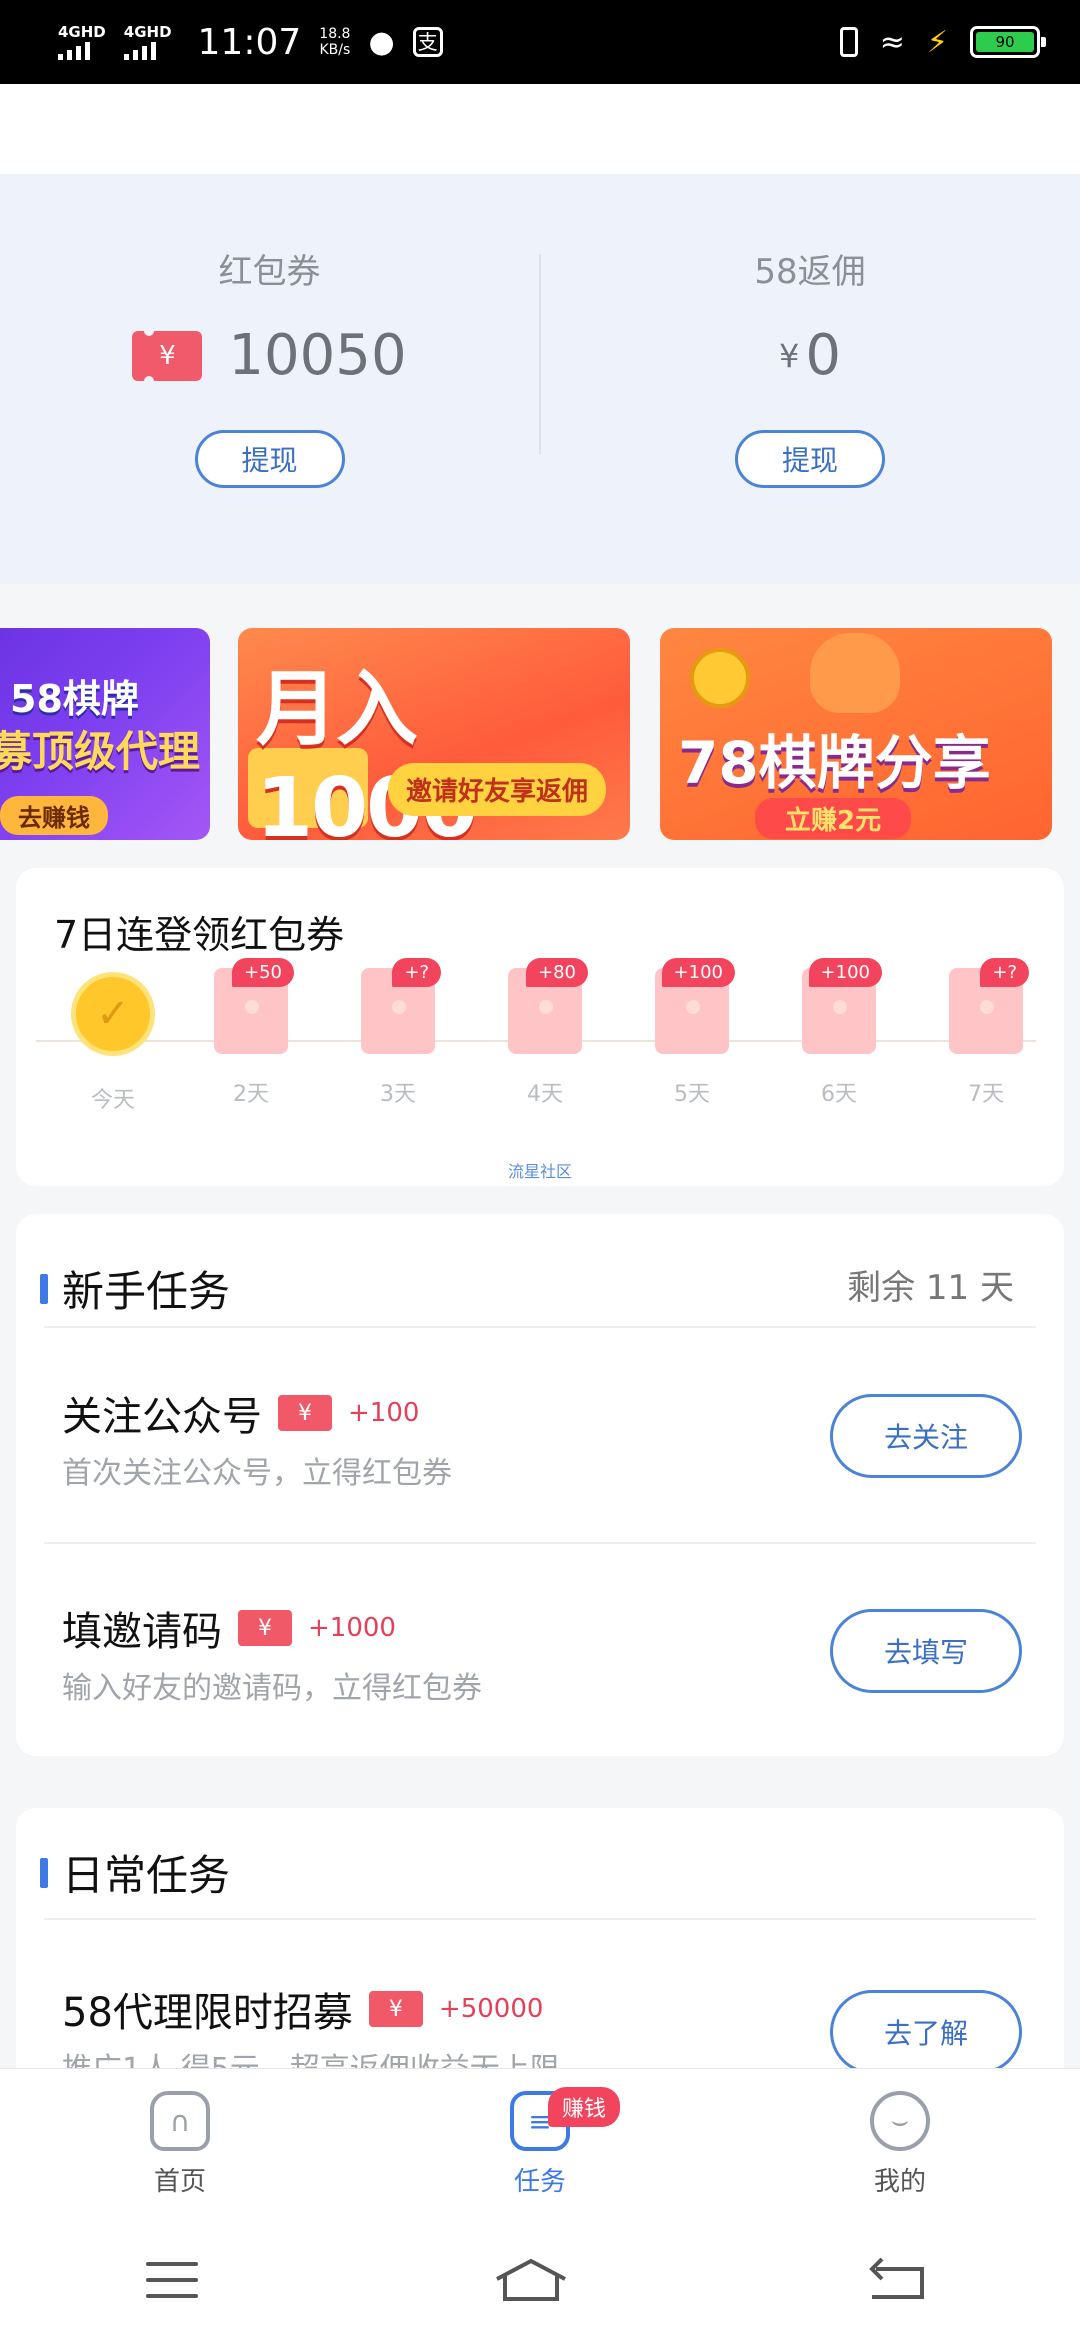  What do you see at coordinates (240, 1413) in the screenshot?
I see `task-title-row: 关注公众号 ¥ +100` at bounding box center [240, 1413].